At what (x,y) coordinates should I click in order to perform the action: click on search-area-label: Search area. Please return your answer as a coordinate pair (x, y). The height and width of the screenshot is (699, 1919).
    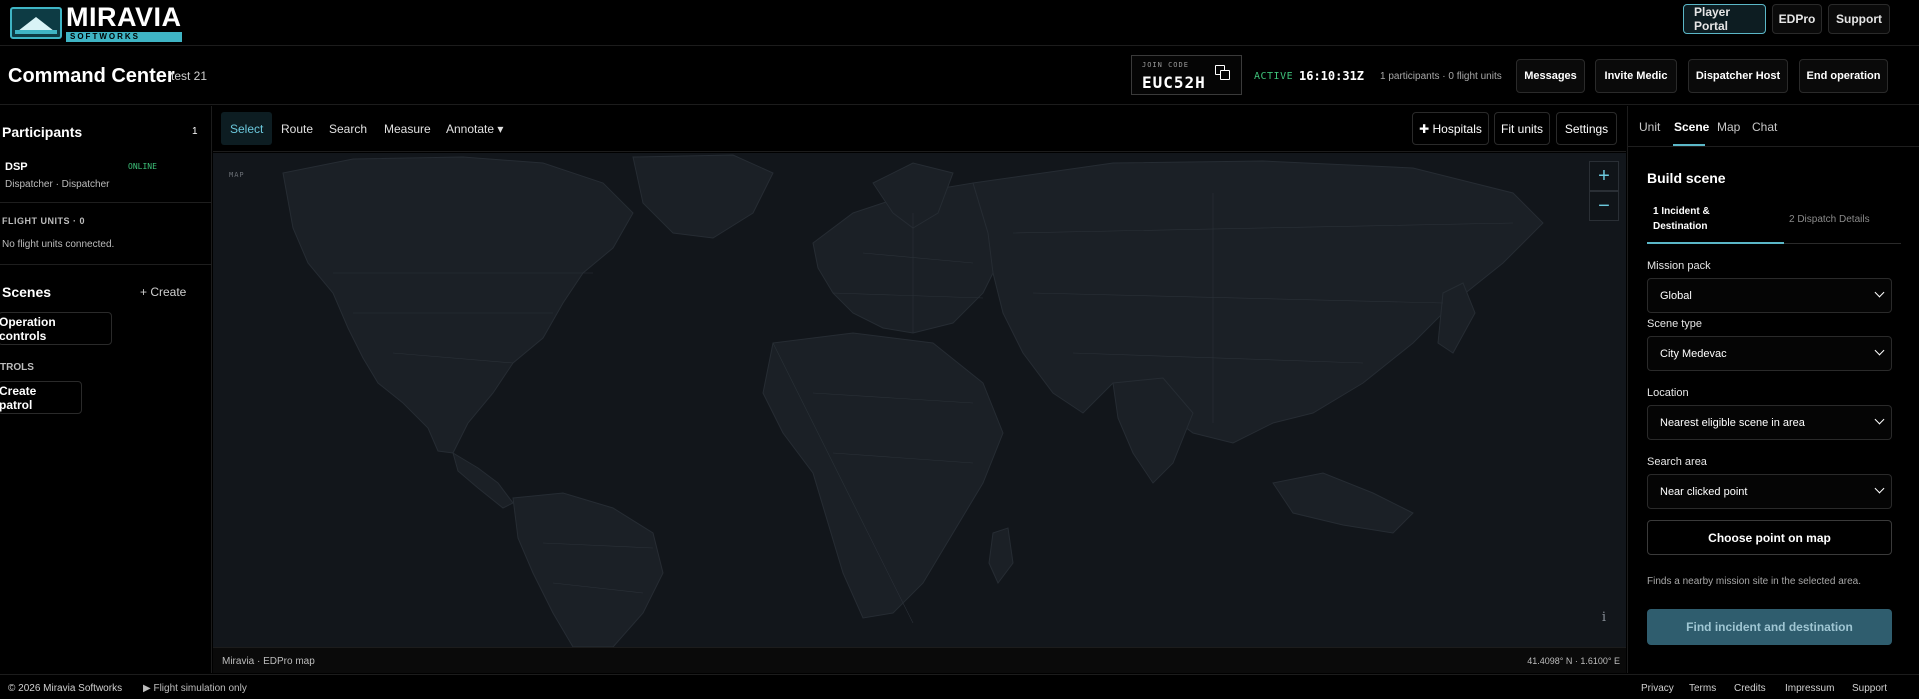
    Looking at the image, I should click on (1677, 462).